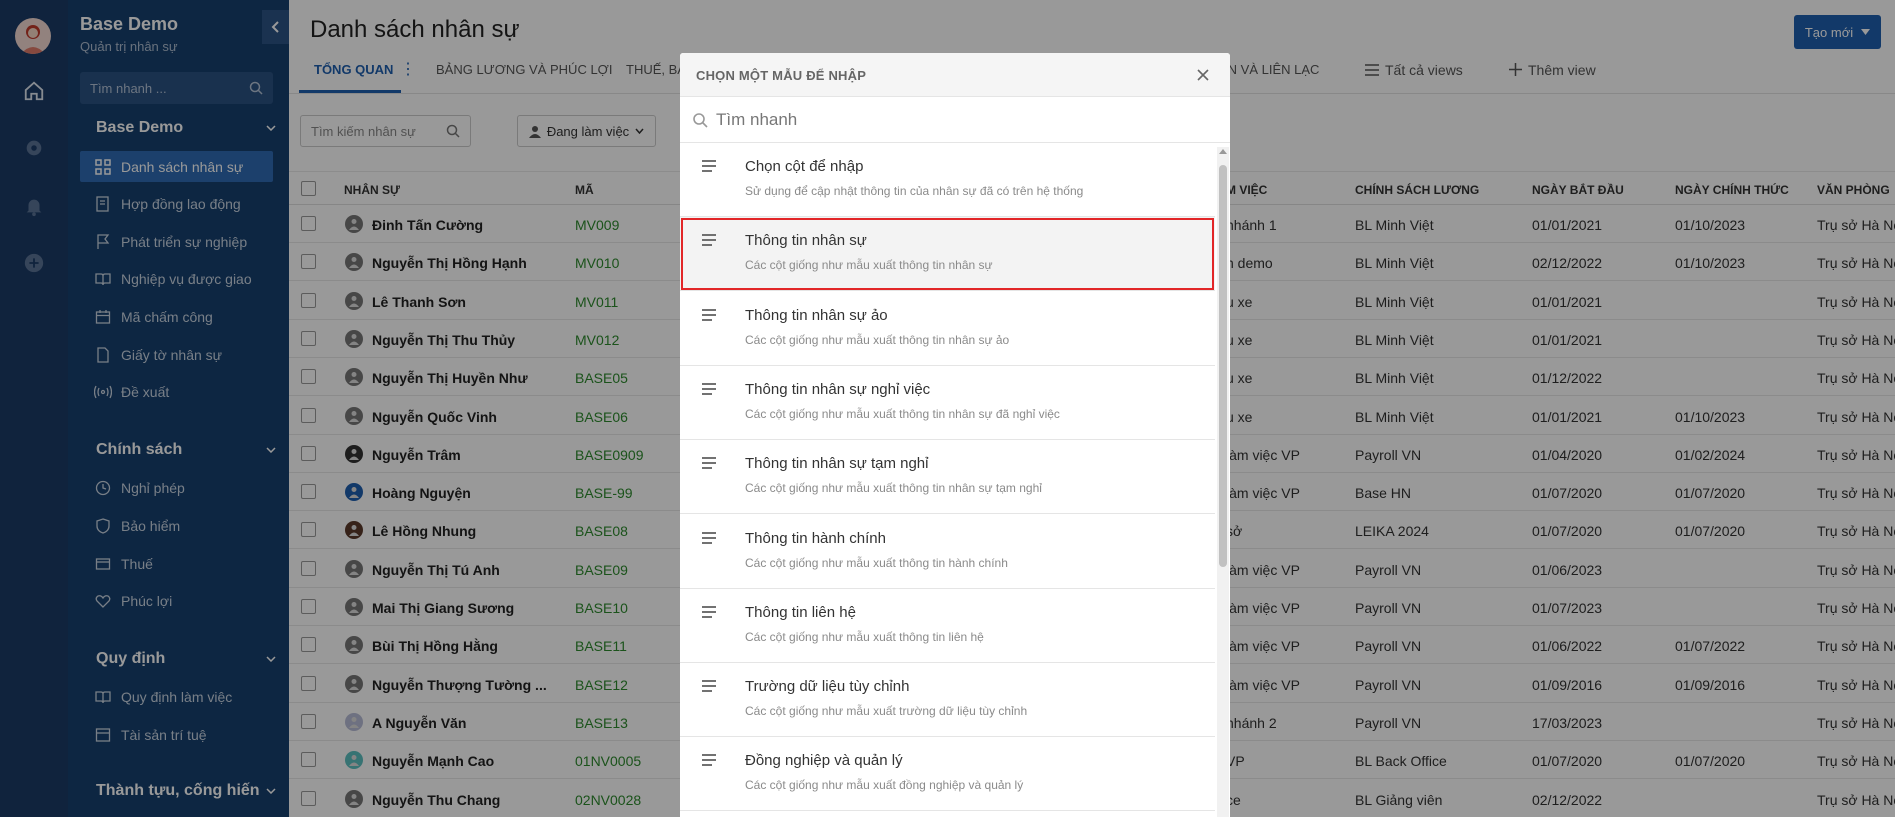 The image size is (1895, 817). What do you see at coordinates (806, 241) in the screenshot?
I see `template-option-title: Thông tin nhân sự` at bounding box center [806, 241].